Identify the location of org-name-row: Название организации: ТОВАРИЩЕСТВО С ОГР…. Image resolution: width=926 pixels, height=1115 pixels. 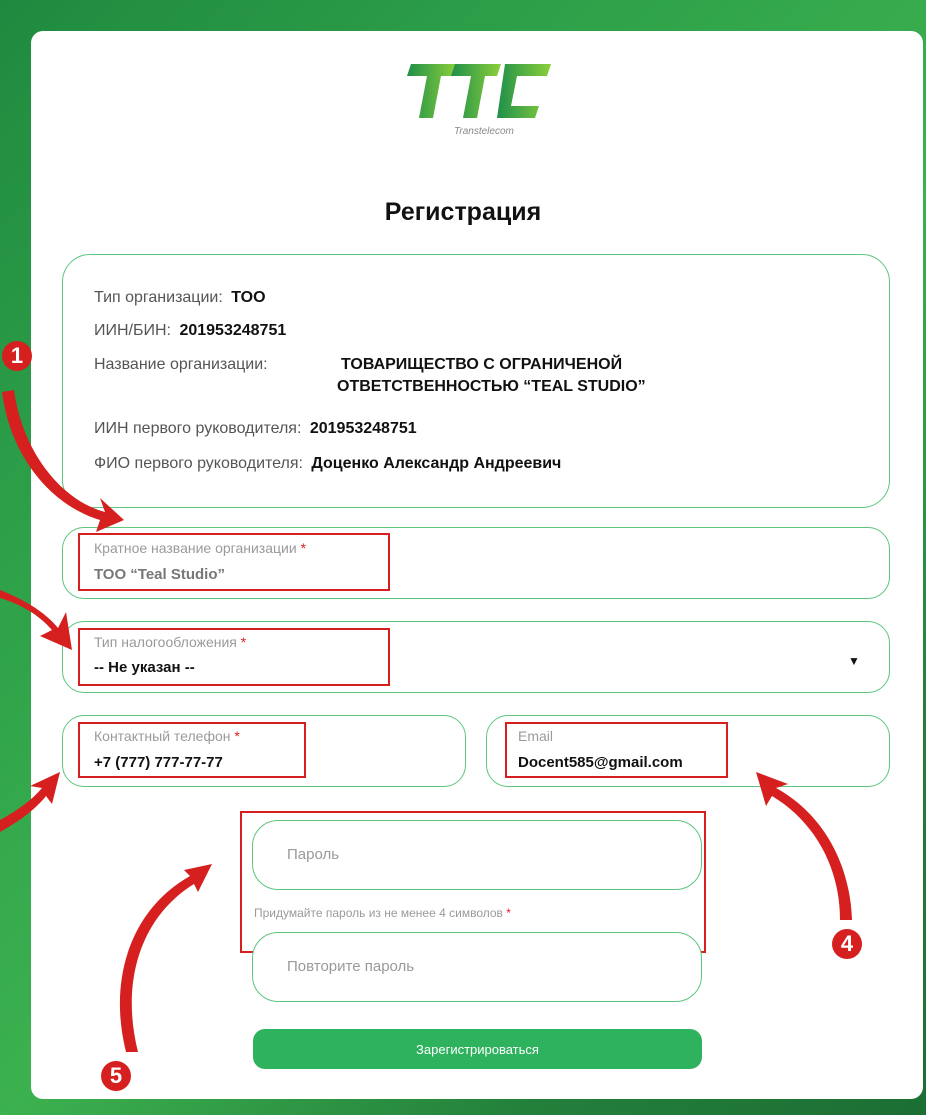
(358, 365).